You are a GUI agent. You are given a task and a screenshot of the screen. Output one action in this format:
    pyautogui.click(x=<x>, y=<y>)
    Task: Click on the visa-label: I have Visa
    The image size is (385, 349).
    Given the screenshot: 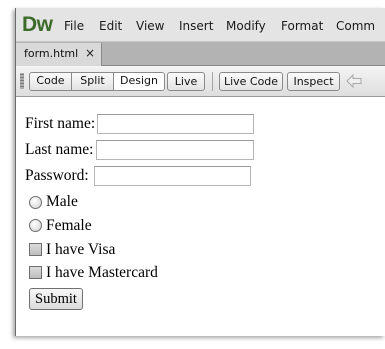 What is the action you would take?
    pyautogui.click(x=81, y=249)
    